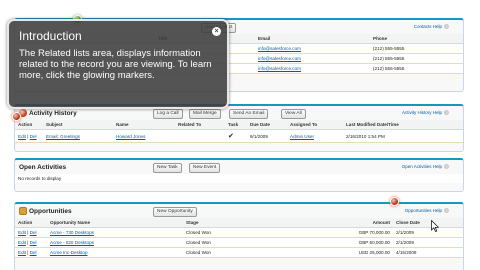 This screenshot has height=270, width=480. Describe the element at coordinates (315, 125) in the screenshot. I see `col-assigned-to: Assigned To` at that location.